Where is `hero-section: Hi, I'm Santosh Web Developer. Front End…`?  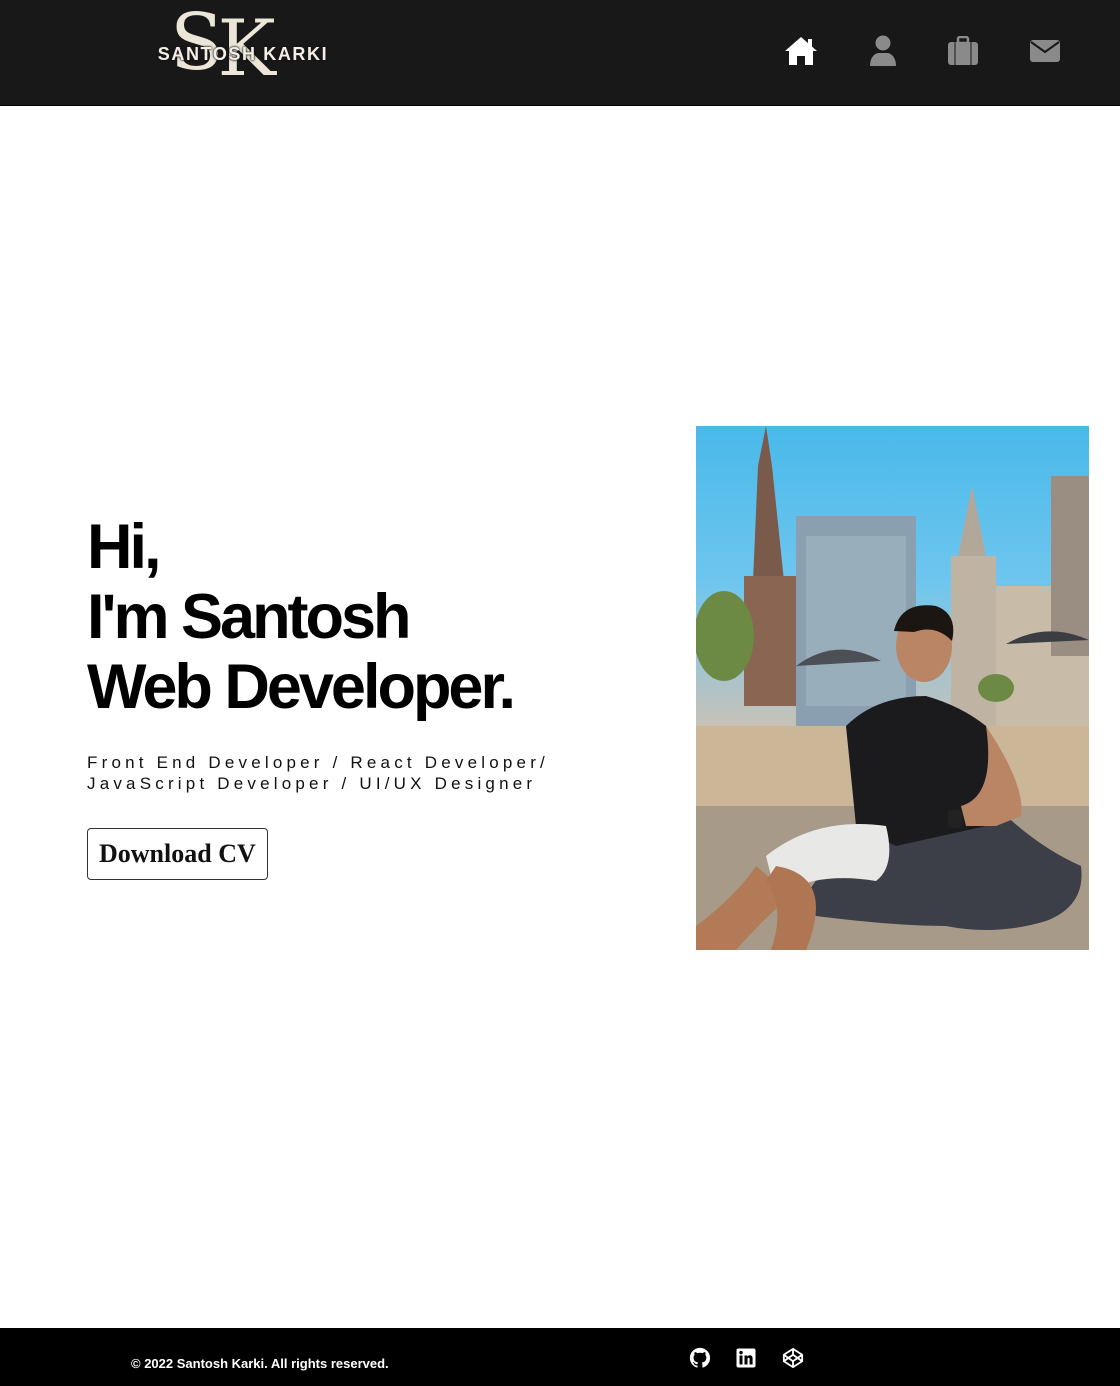
hero-section: Hi, I'm Santosh Web Developer. Front End… is located at coordinates (367, 696).